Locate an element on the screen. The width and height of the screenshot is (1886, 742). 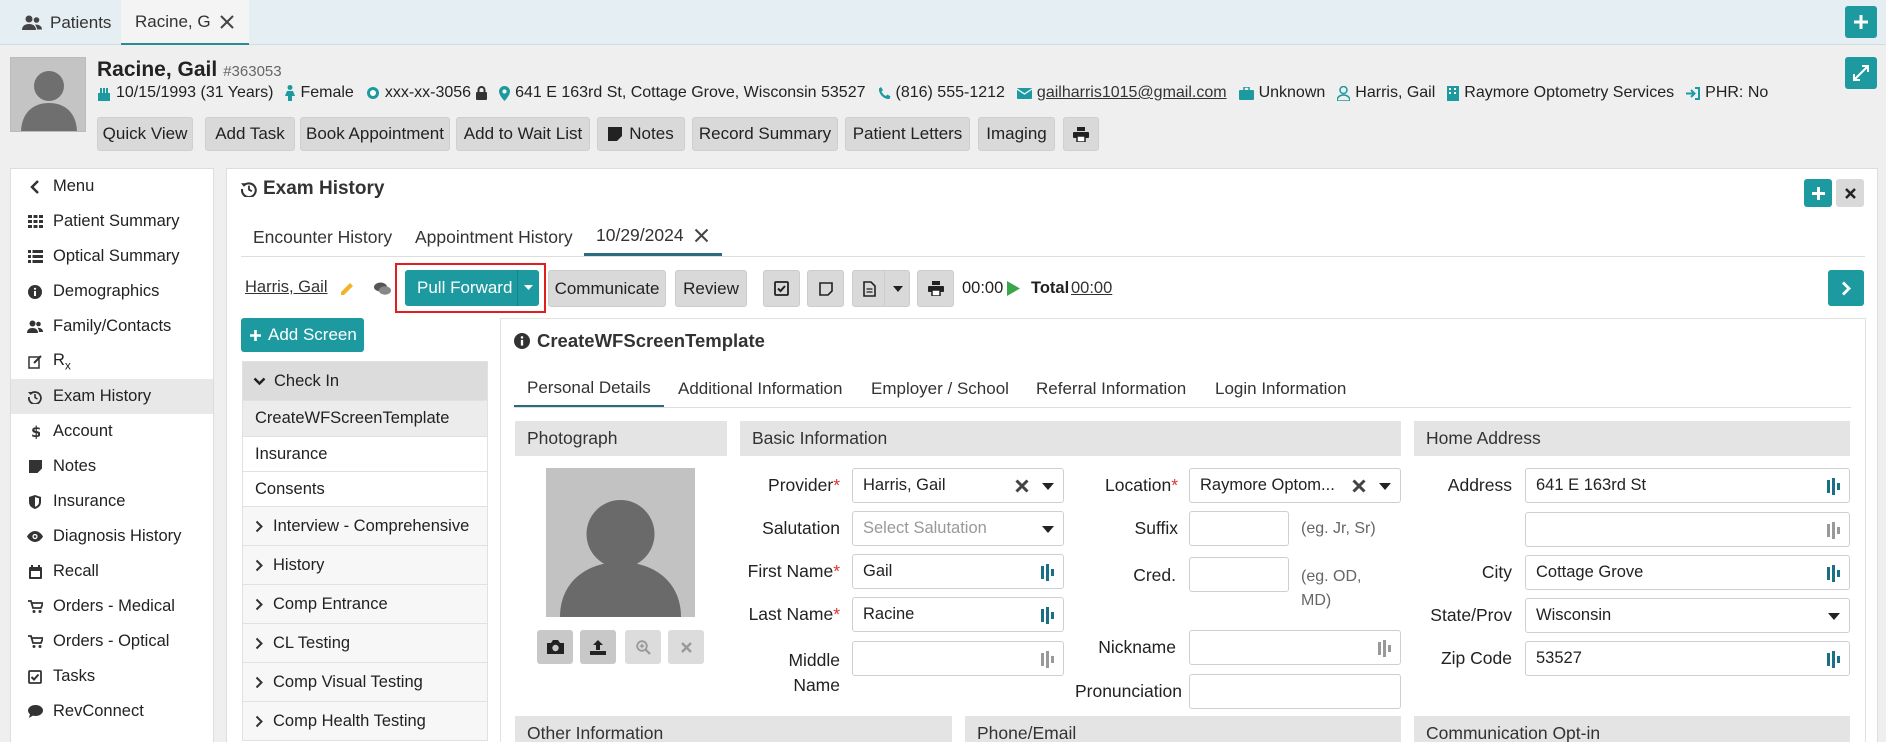
city-field: Cottage Grove is located at coordinates (1687, 572).